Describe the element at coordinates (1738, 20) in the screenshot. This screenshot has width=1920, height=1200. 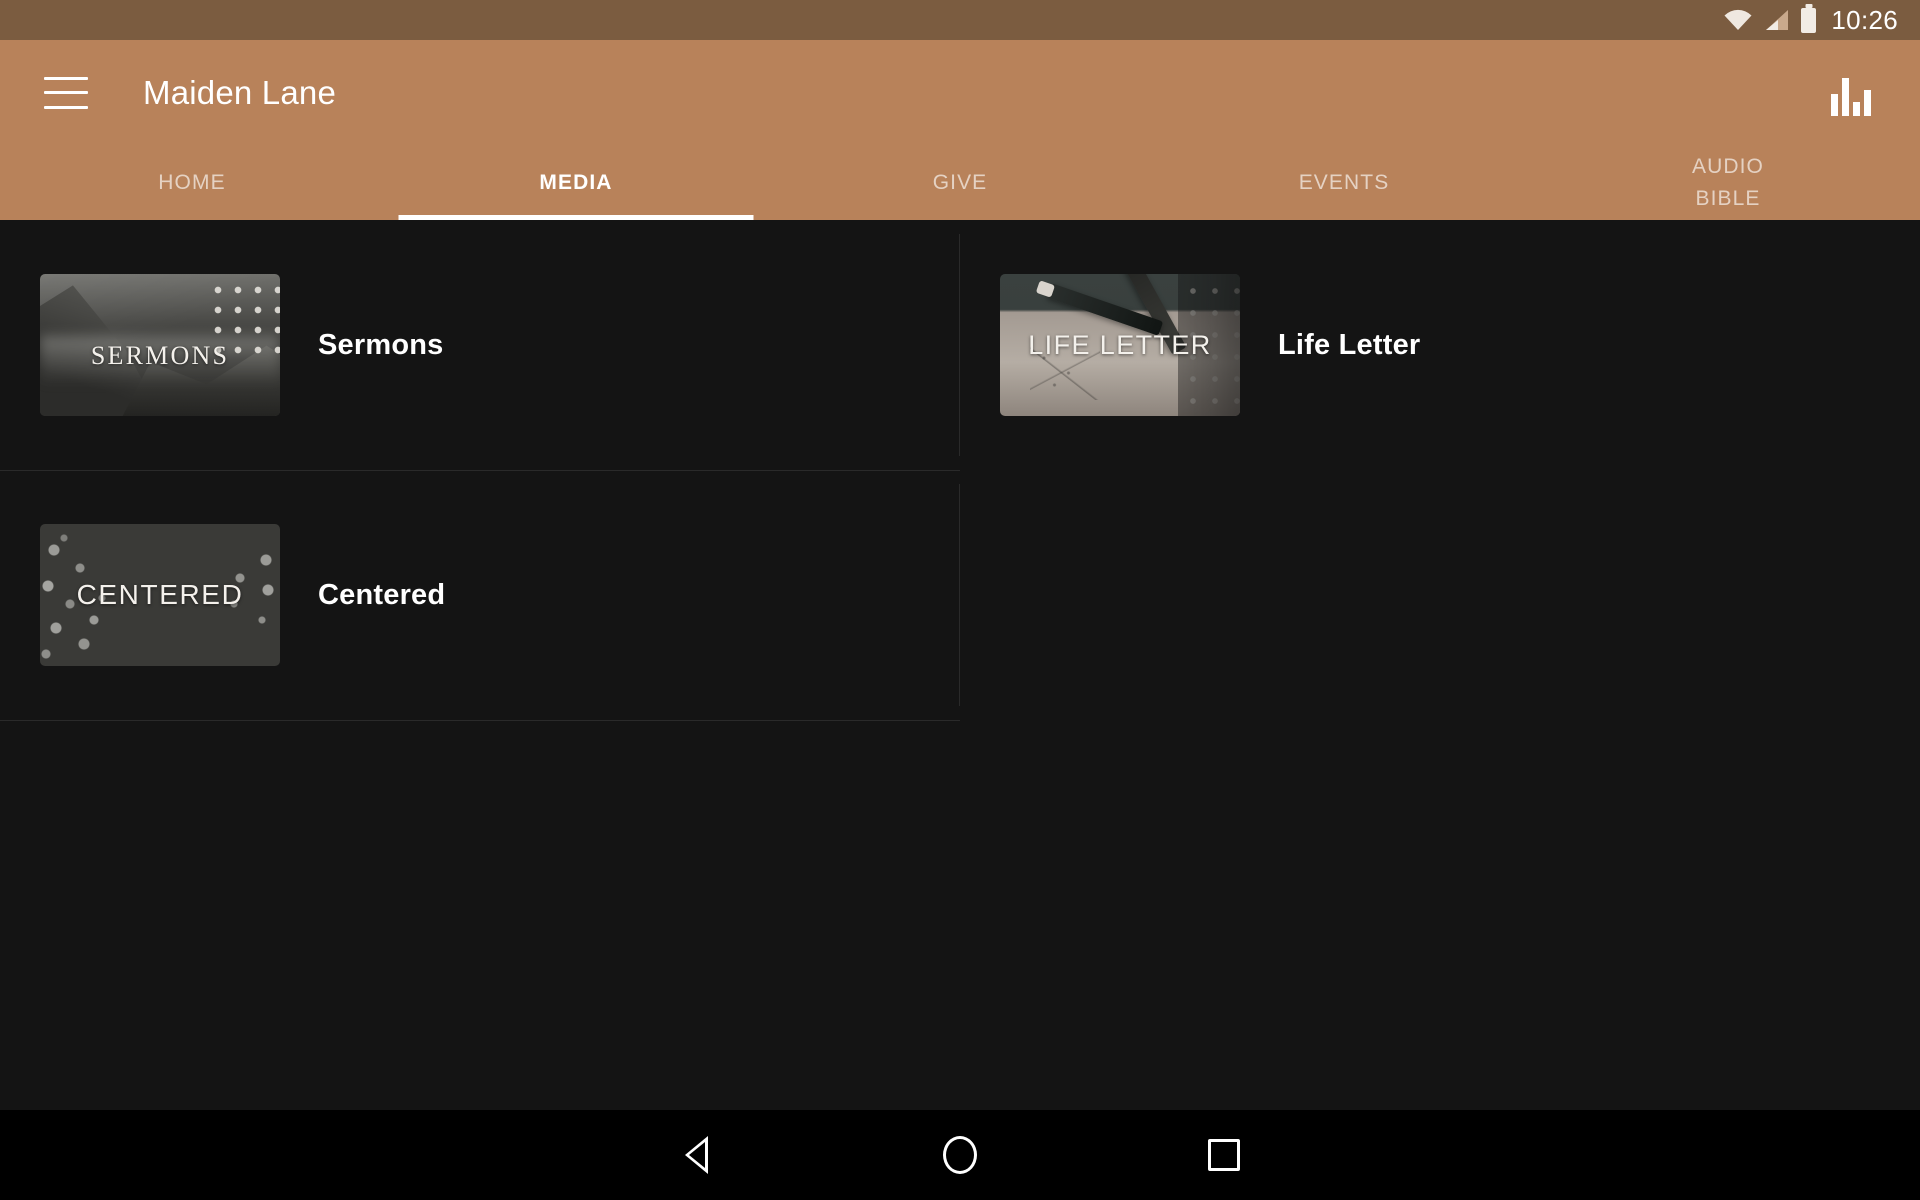
I see `wifi-icon` at that location.